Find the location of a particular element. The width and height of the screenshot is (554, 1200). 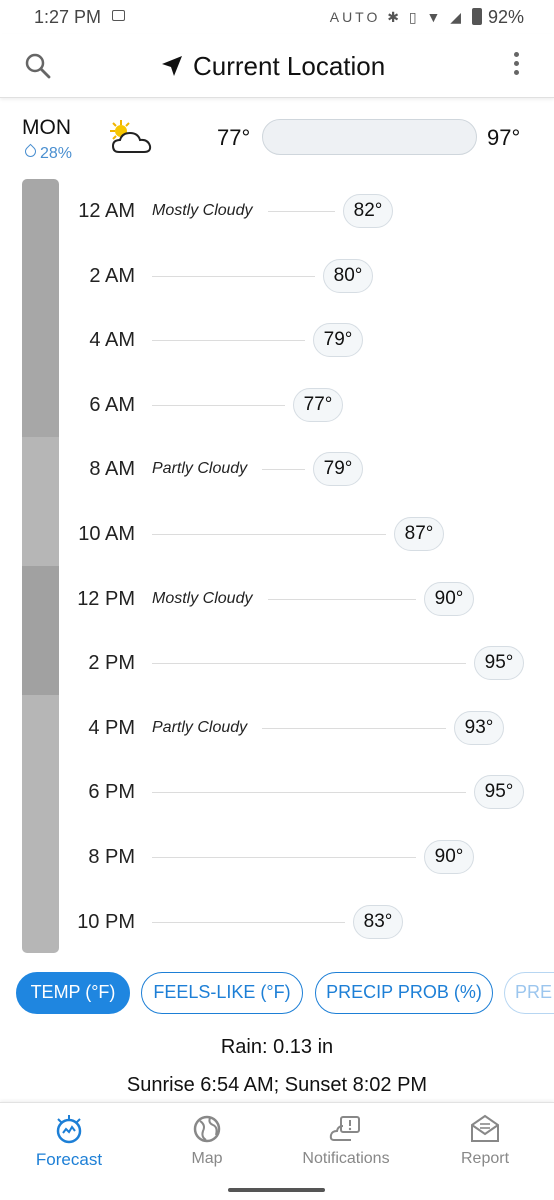

hour-label: 10 AM is located at coordinates (106, 534).